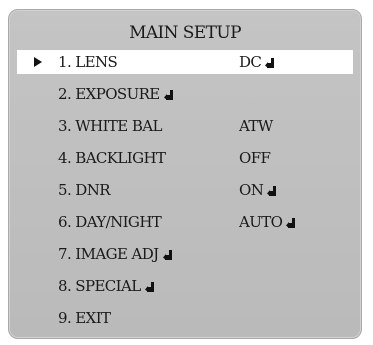 The image size is (373, 345). I want to click on menu-item-value: ATW, so click(256, 126).